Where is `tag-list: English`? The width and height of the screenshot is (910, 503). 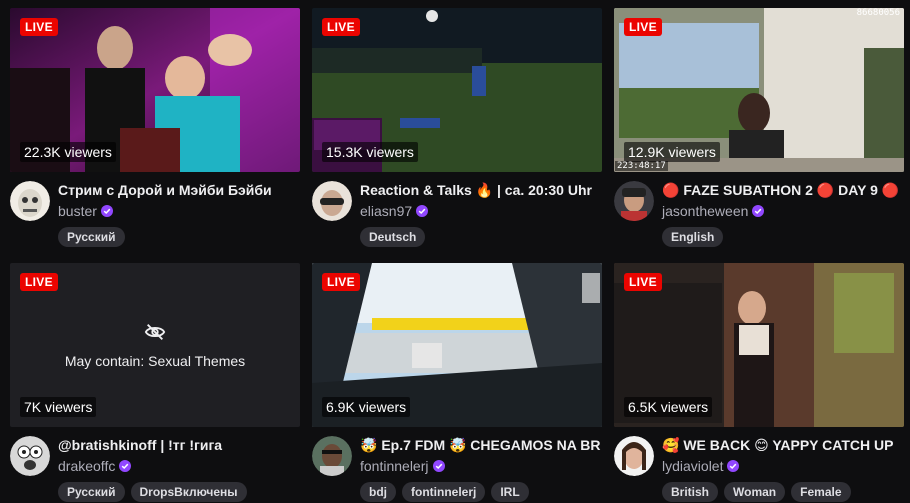 tag-list: English is located at coordinates (693, 237).